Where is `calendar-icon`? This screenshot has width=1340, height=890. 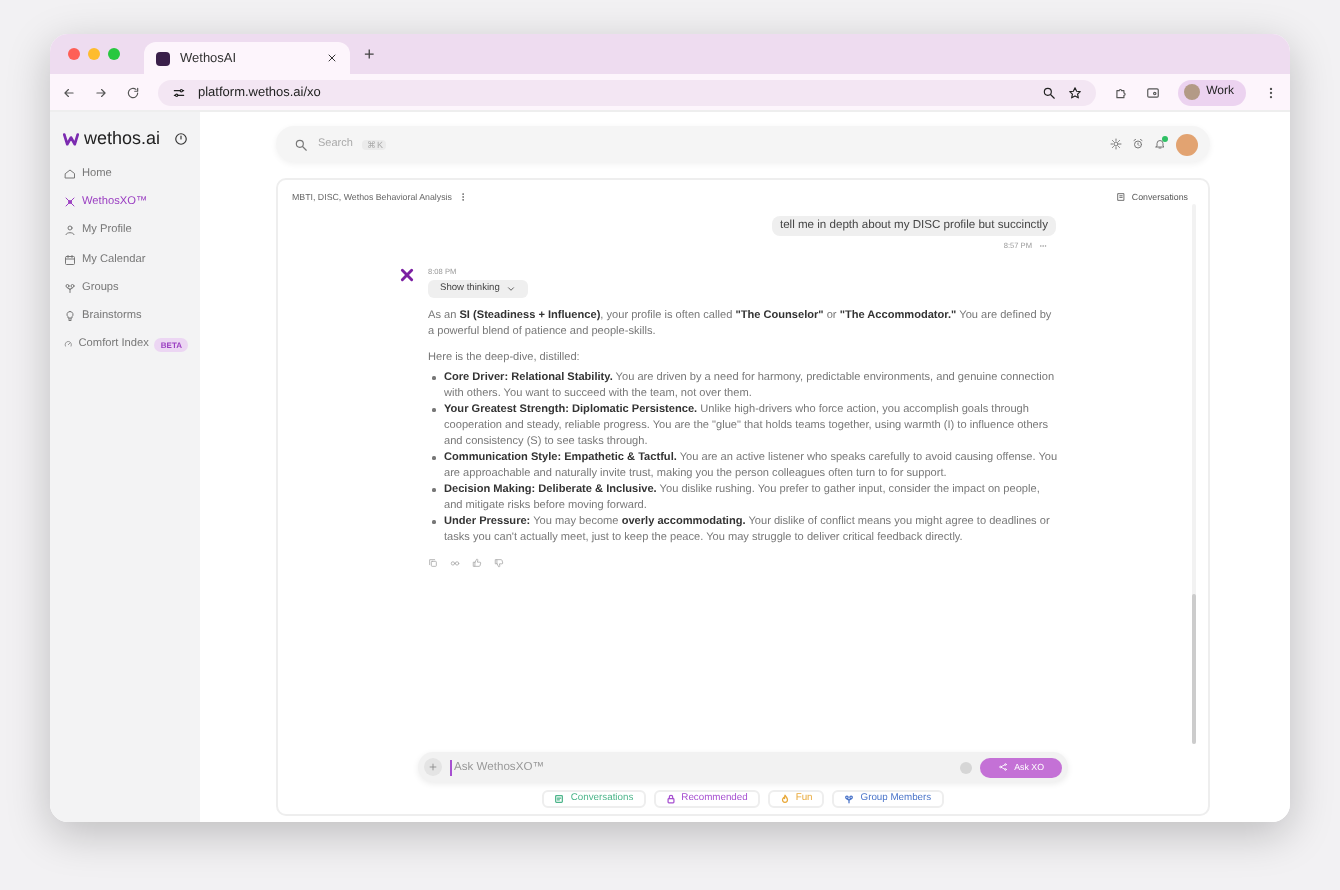 calendar-icon is located at coordinates (70, 259).